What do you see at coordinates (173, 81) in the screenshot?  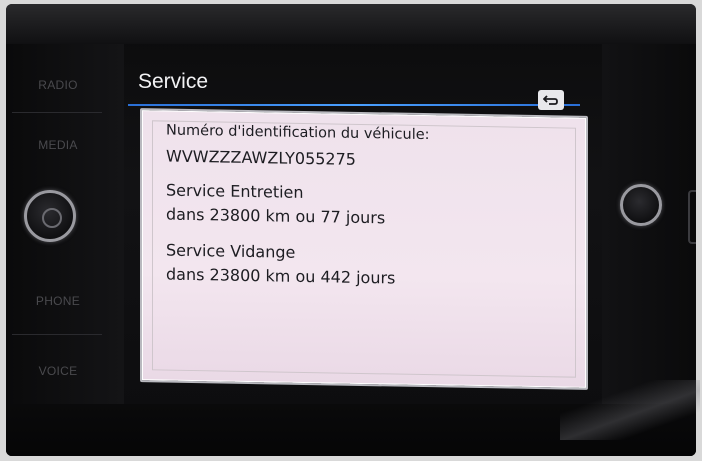 I see `page-title: Service` at bounding box center [173, 81].